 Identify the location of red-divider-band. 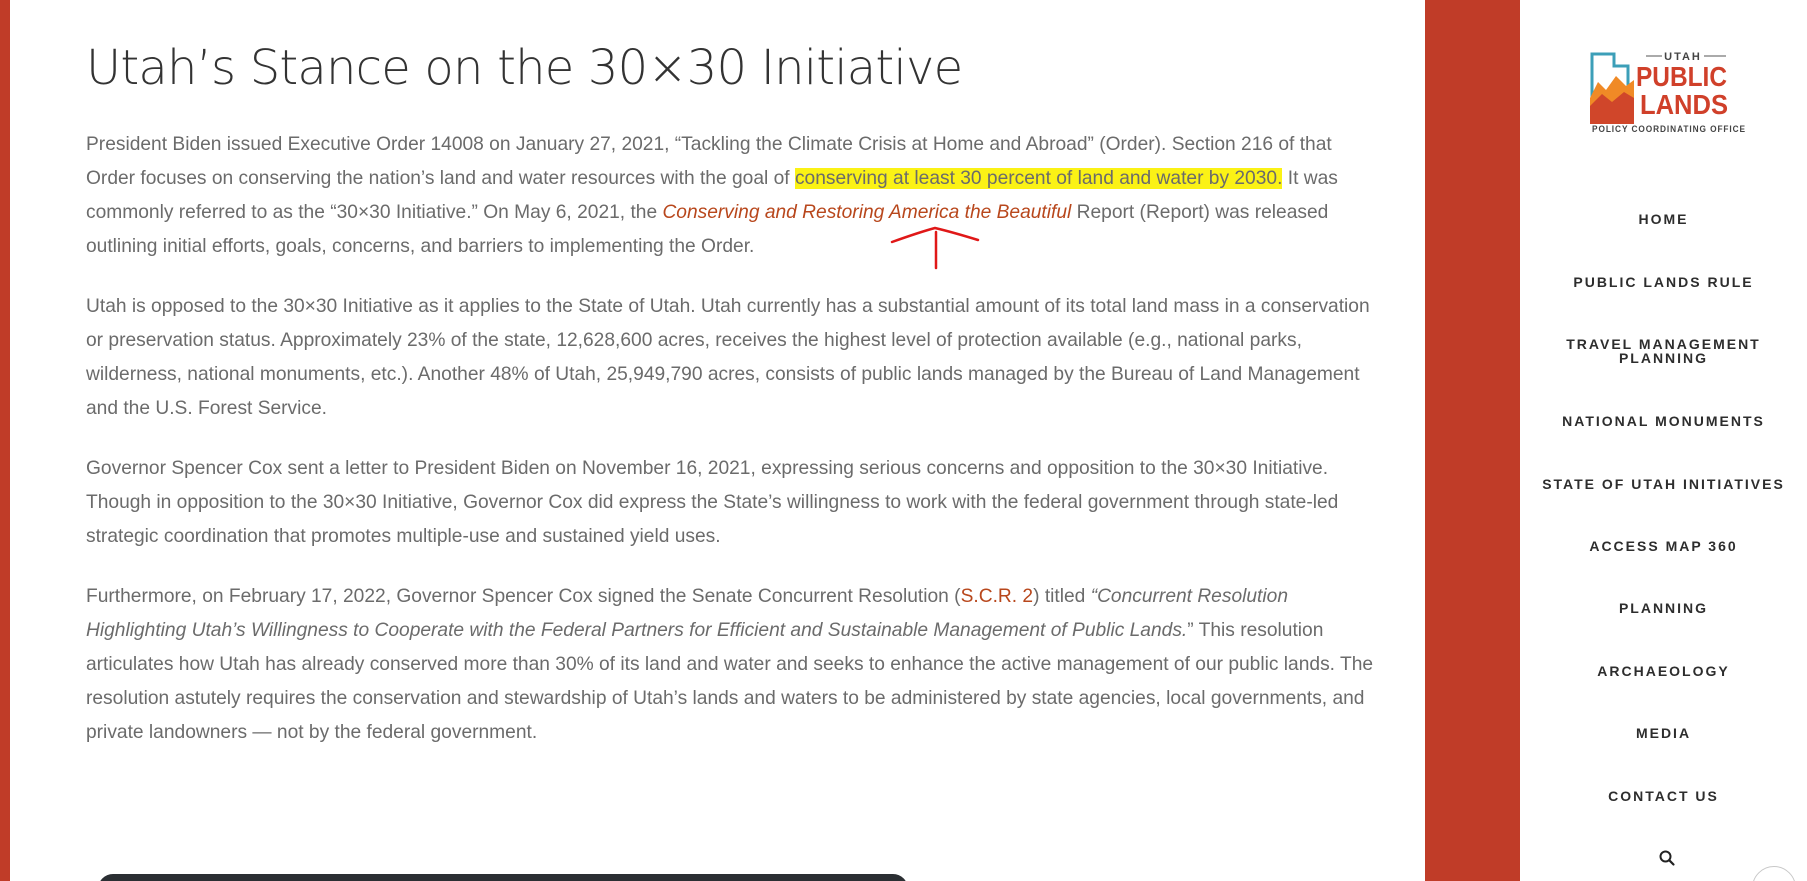
(1472, 440).